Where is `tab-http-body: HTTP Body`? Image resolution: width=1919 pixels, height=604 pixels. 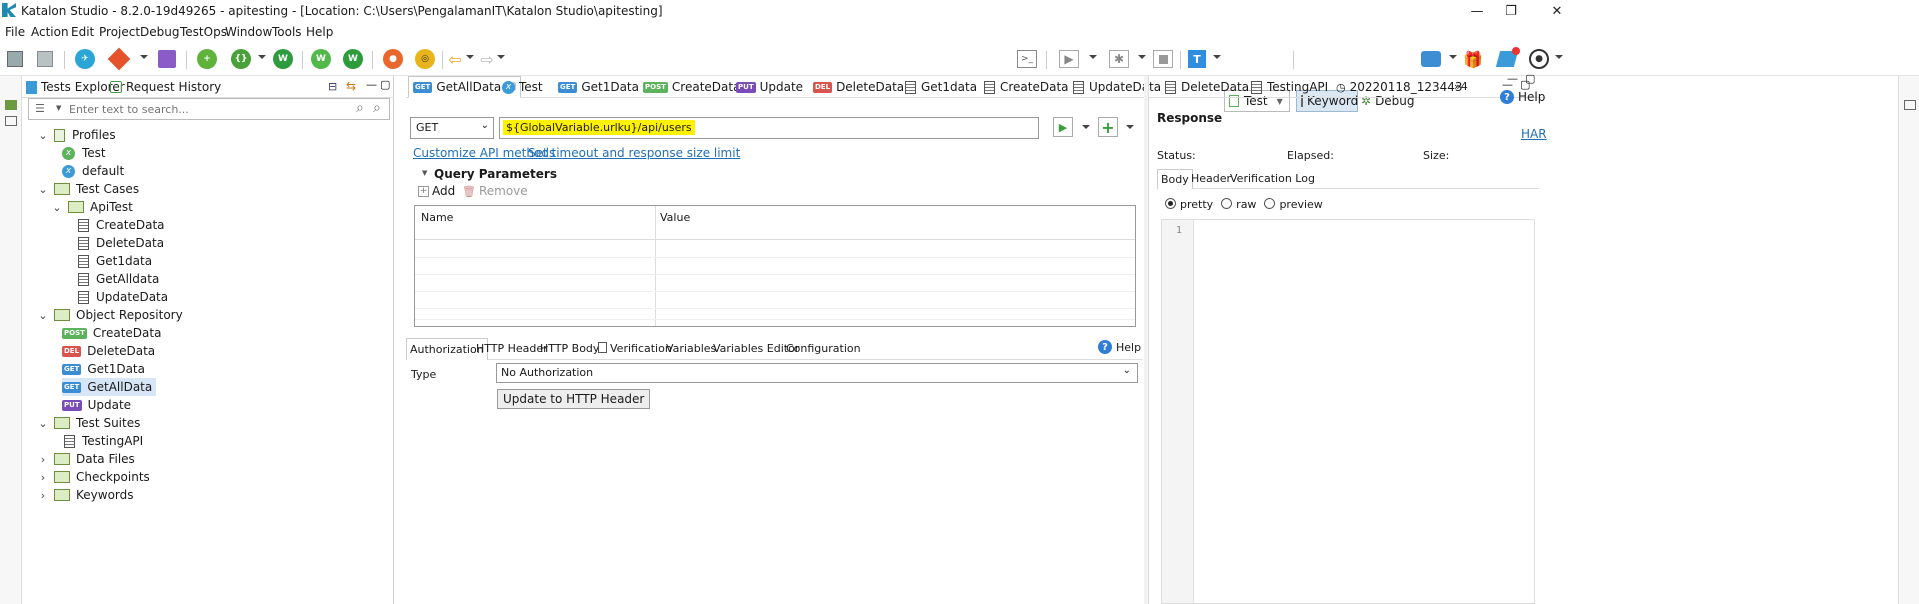 tab-http-body: HTTP Body is located at coordinates (569, 348).